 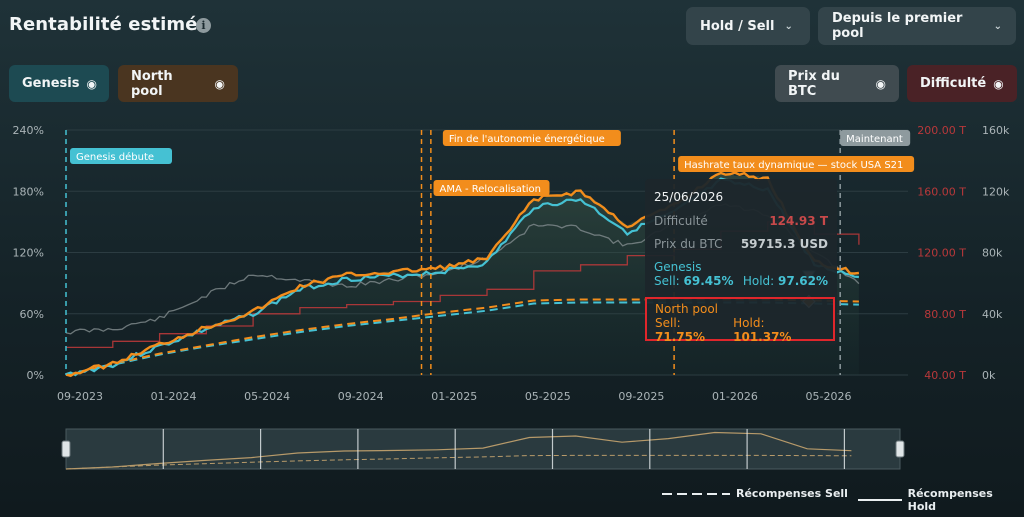 I want to click on event-label: Fin de l'autonomie énergétique, so click(x=531, y=138).